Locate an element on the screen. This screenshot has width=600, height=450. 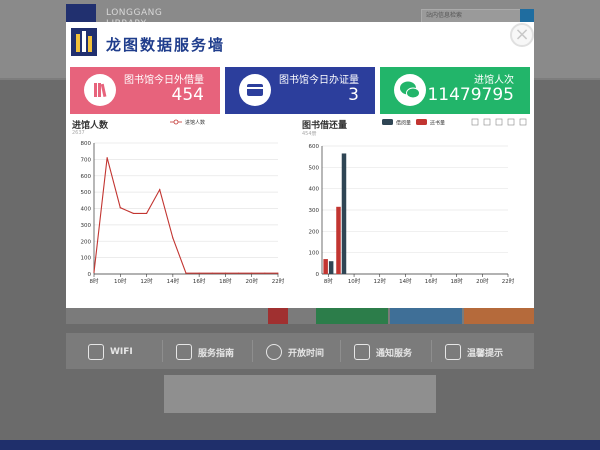
stat-card: 图书馆今日办证量 3 is located at coordinates (300, 90).